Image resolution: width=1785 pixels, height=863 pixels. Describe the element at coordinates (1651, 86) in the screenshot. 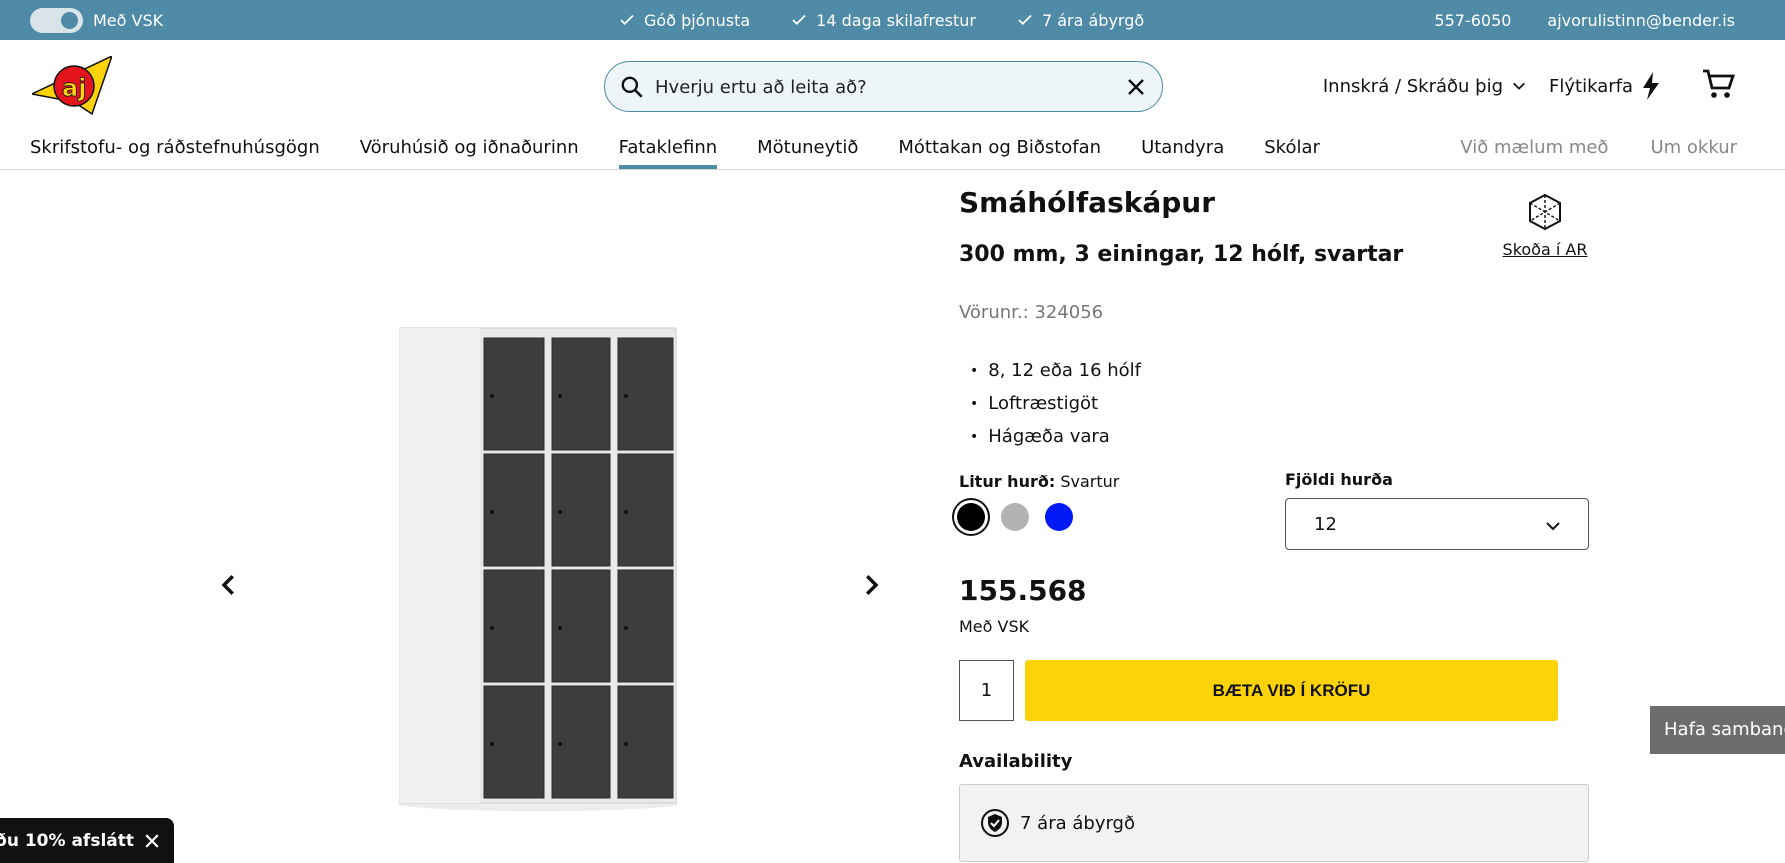

I see `lightning-icon` at that location.